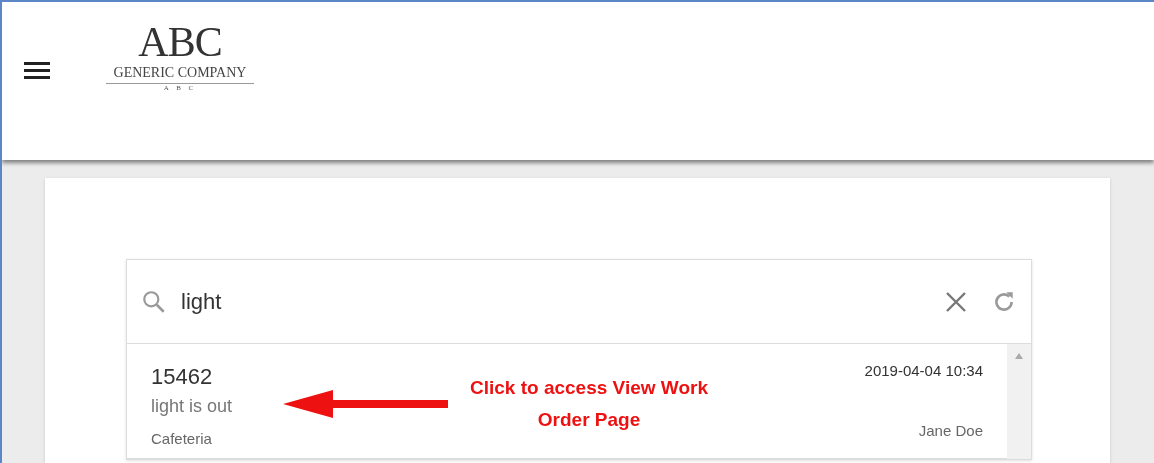 The width and height of the screenshot is (1154, 463). Describe the element at coordinates (1019, 401) in the screenshot. I see `scrollbar` at that location.